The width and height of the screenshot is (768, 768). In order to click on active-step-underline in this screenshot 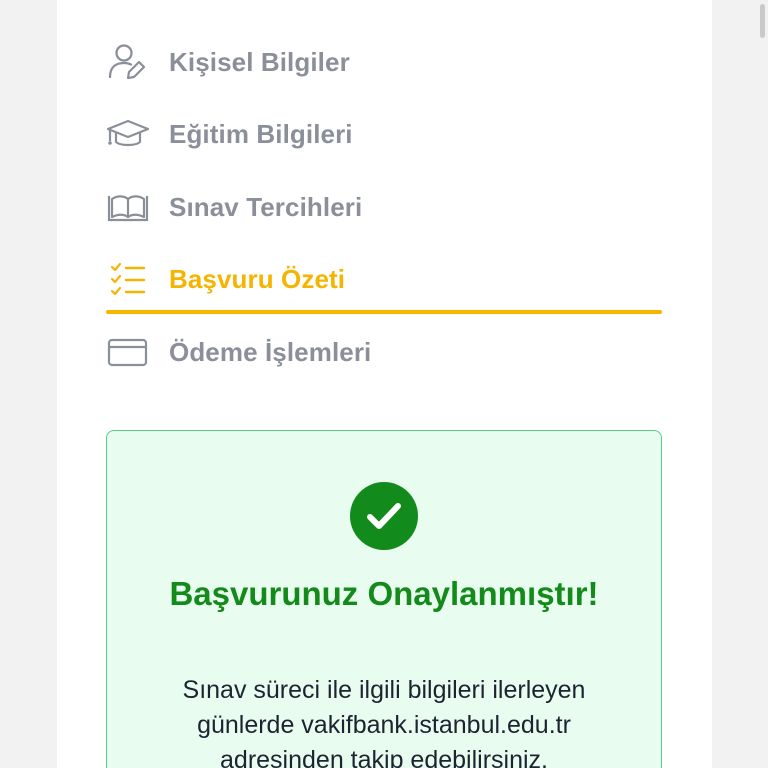, I will do `click(384, 312)`.